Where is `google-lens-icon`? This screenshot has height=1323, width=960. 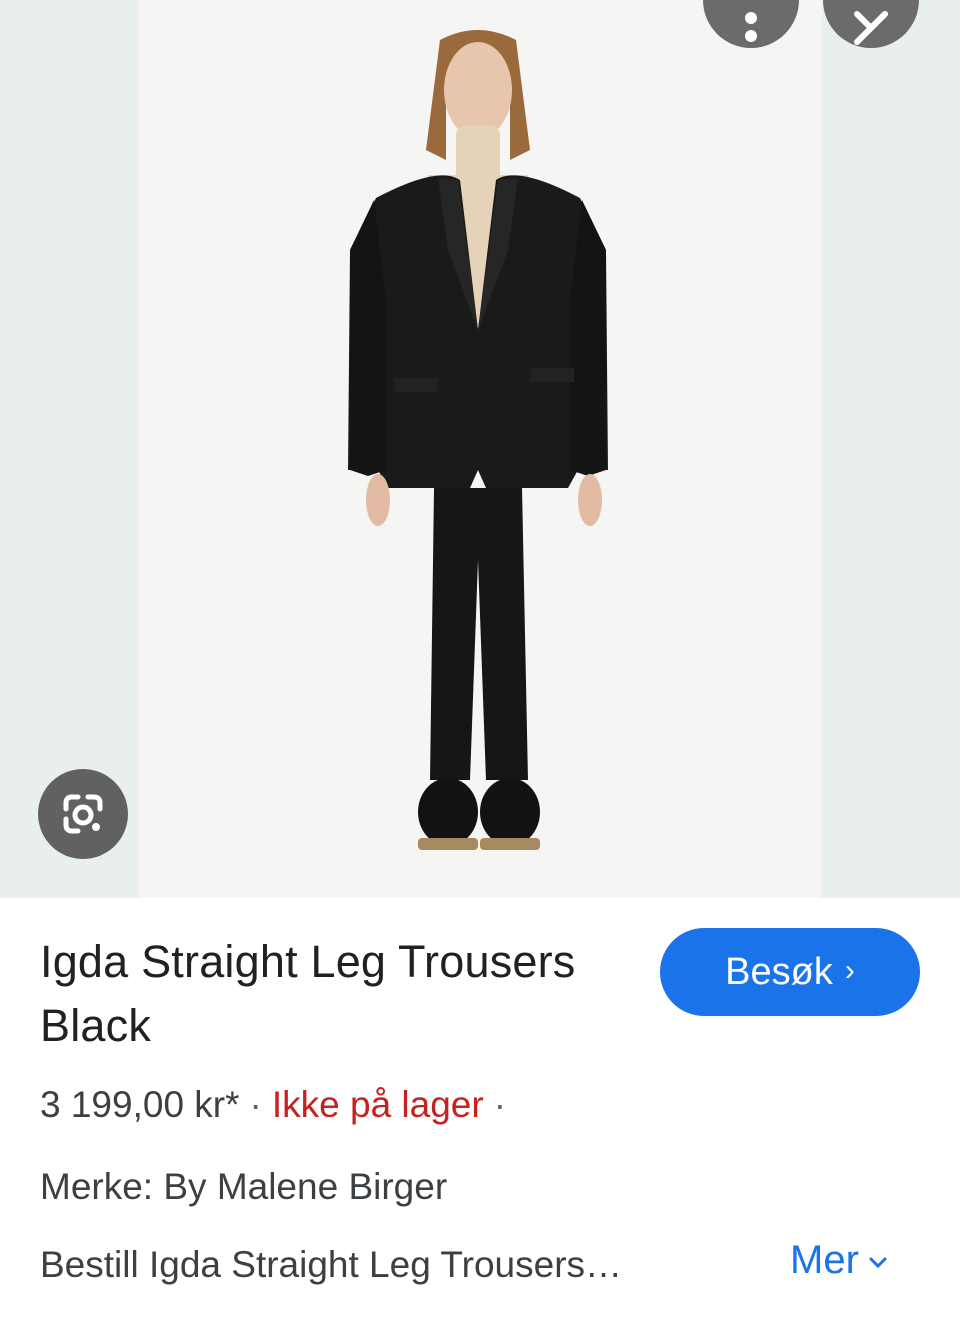 google-lens-icon is located at coordinates (83, 814).